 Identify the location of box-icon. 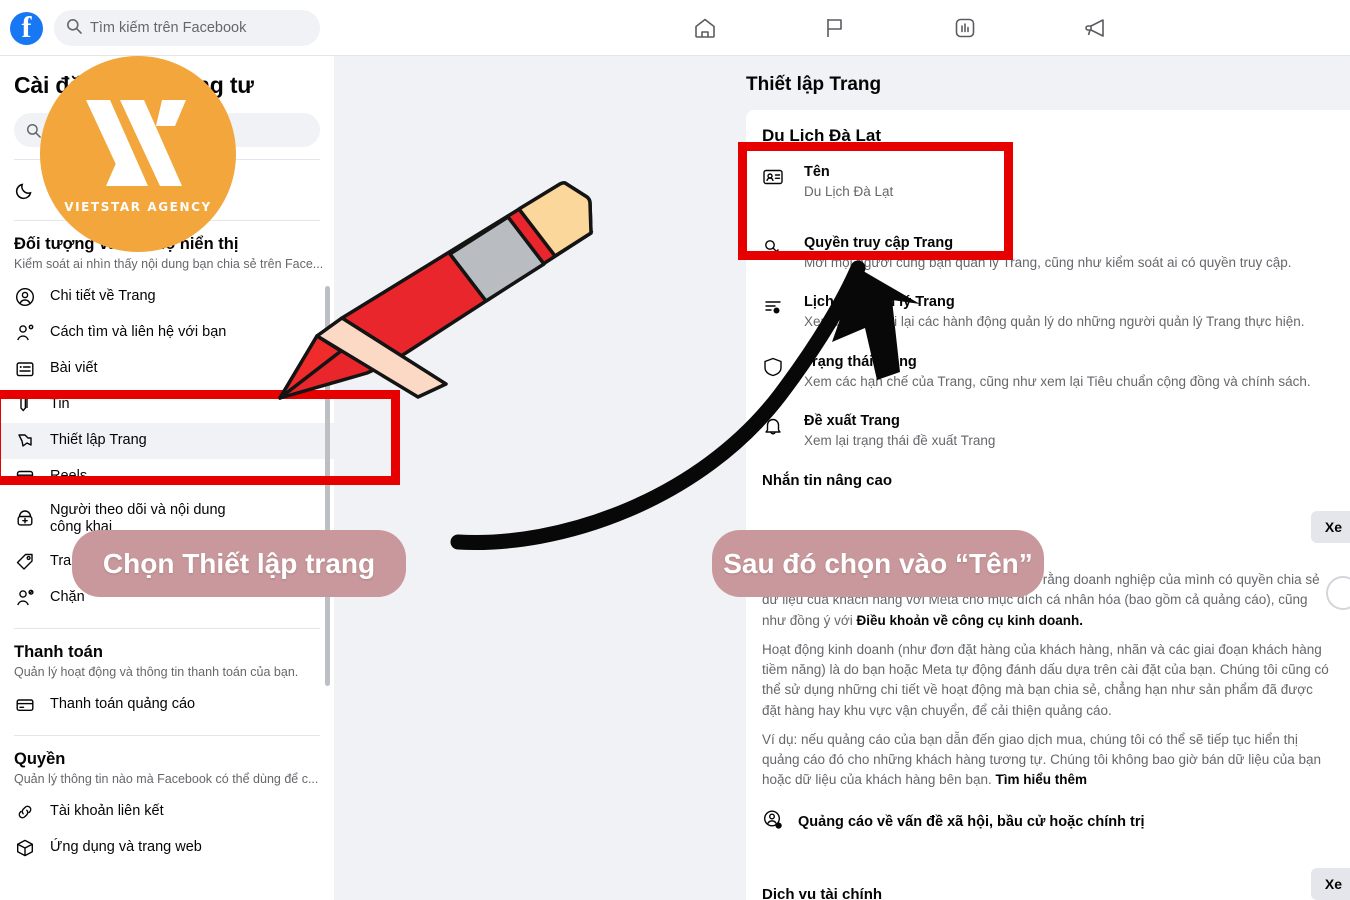
(25, 848).